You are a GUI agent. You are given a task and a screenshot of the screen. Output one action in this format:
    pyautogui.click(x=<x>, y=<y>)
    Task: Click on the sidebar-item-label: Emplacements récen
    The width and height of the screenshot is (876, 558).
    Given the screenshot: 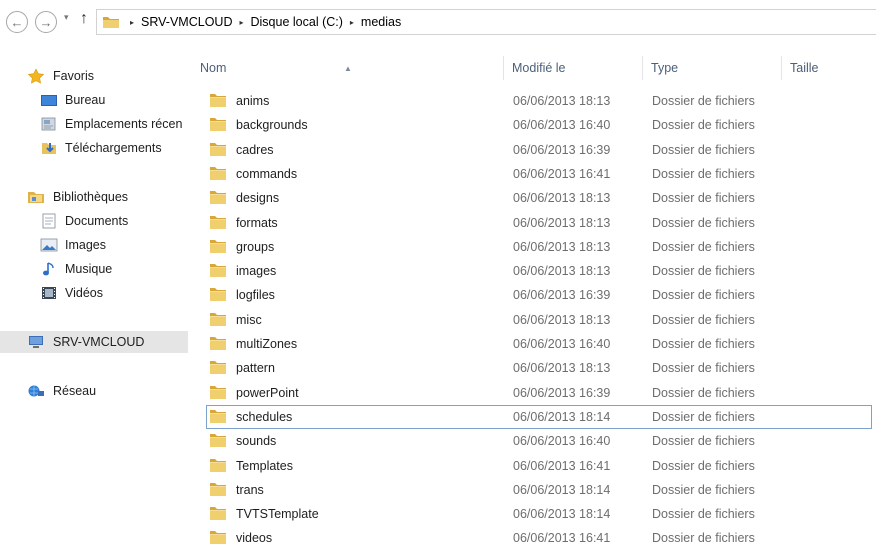 What is the action you would take?
    pyautogui.click(x=124, y=124)
    